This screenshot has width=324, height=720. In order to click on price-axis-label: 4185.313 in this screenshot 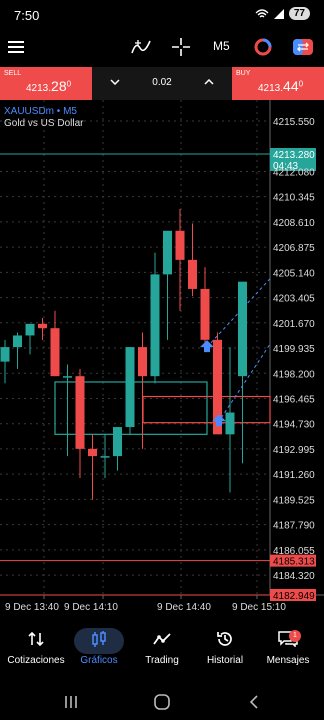, I will do `click(294, 562)`.